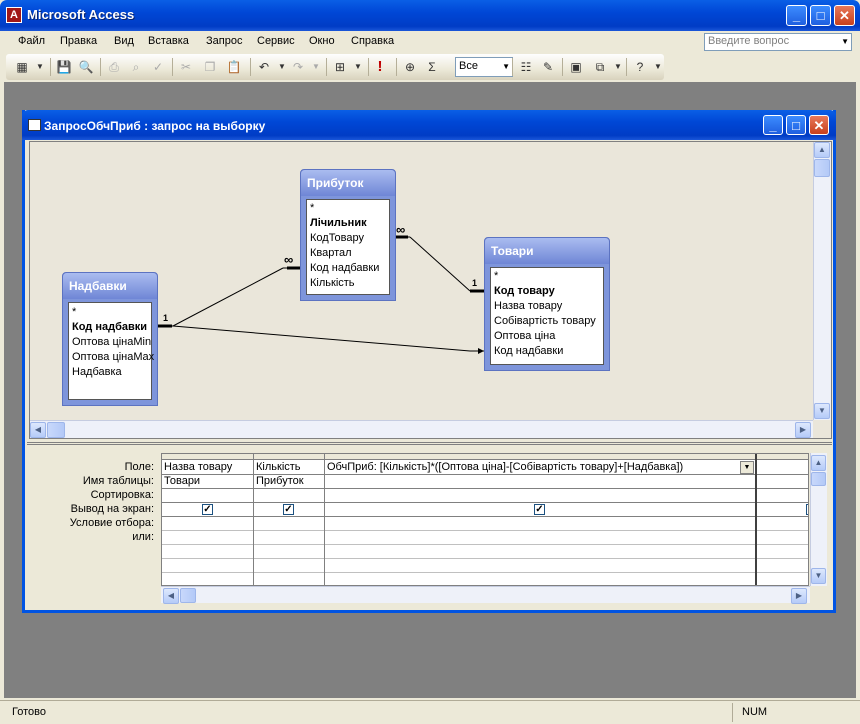  Describe the element at coordinates (111, 523) in the screenshot. I see `row-label-criteria: Условие отбора:` at that location.